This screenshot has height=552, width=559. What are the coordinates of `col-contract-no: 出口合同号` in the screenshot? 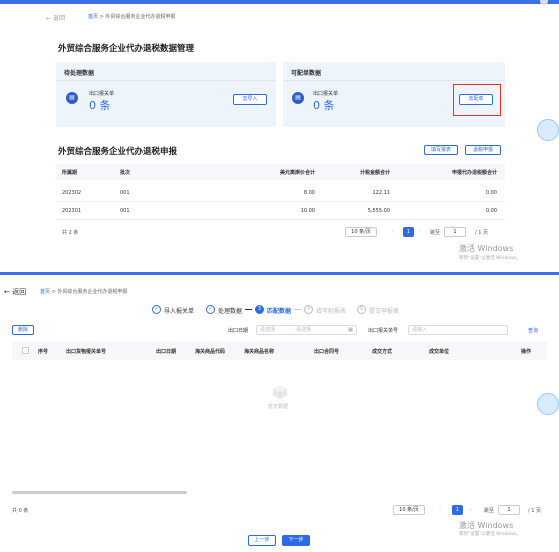 It's located at (327, 352).